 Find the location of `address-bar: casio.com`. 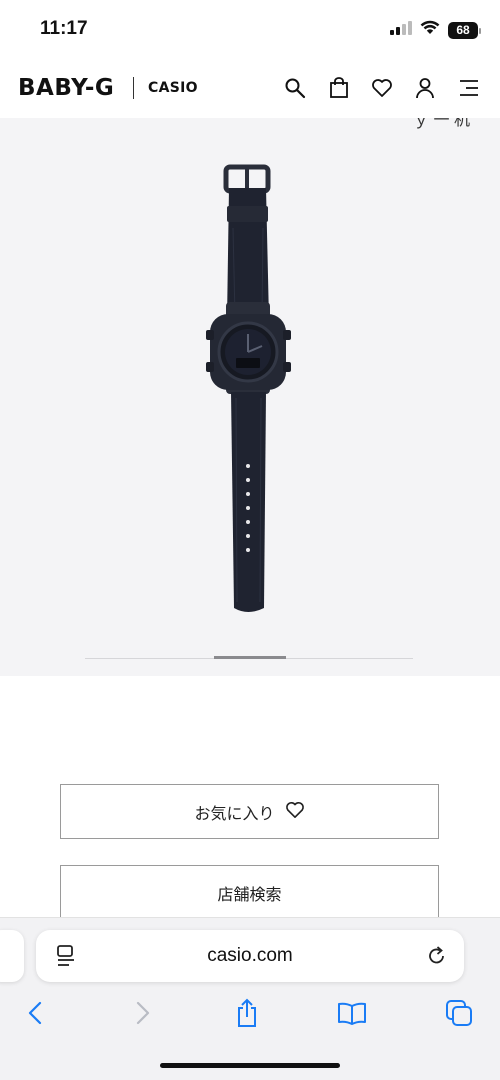

address-bar: casio.com is located at coordinates (250, 956).